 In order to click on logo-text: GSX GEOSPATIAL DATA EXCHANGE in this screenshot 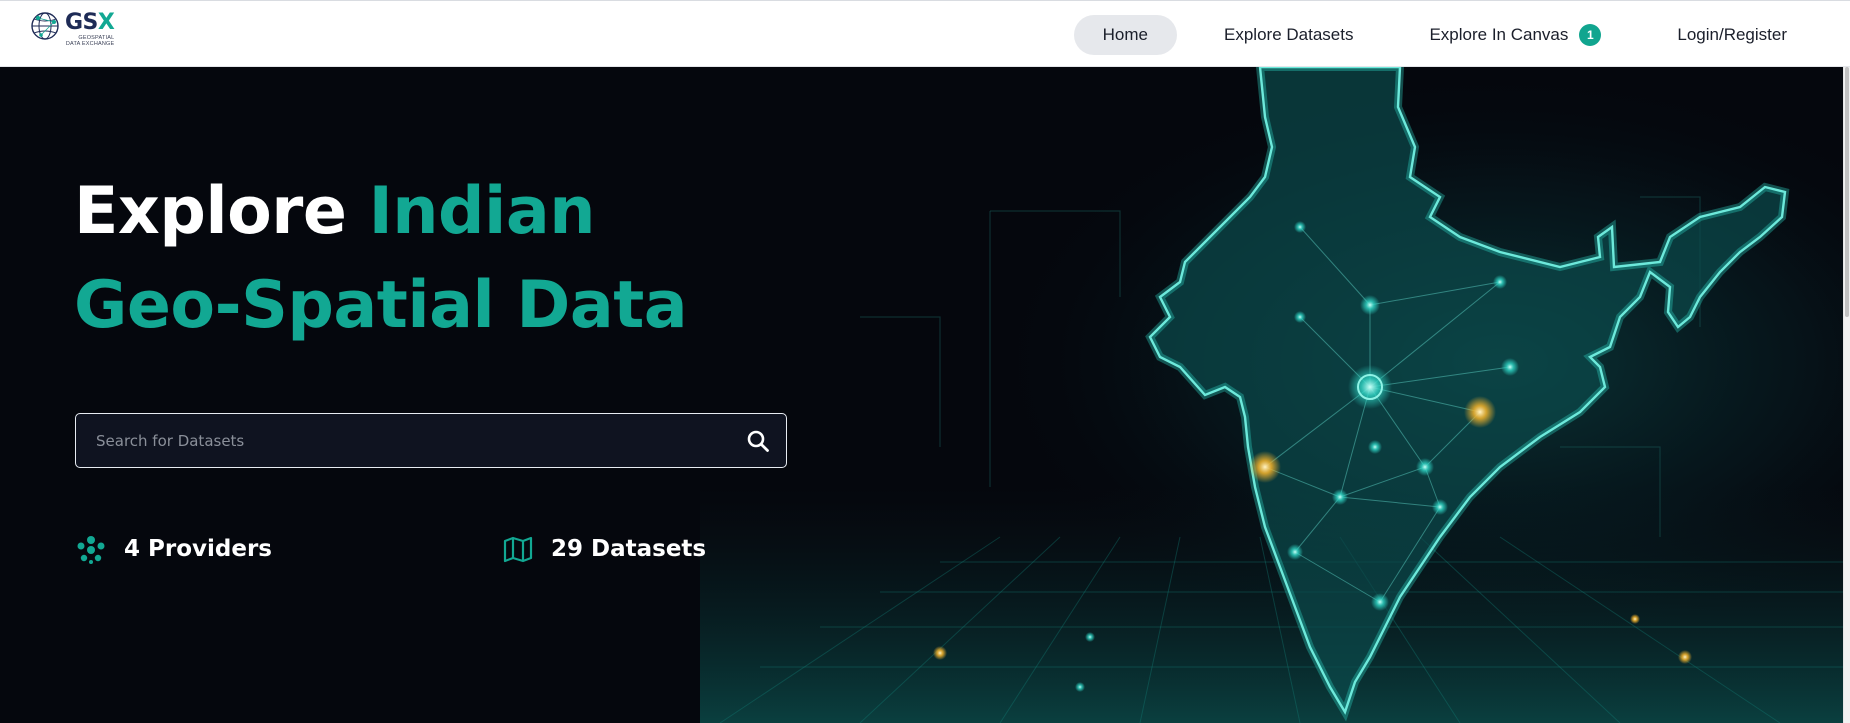, I will do `click(90, 28)`.